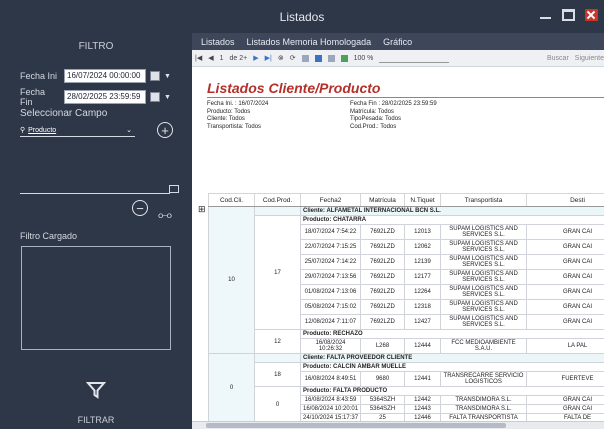 The height and width of the screenshot is (429, 604). What do you see at coordinates (344, 58) in the screenshot?
I see `export-icon` at bounding box center [344, 58].